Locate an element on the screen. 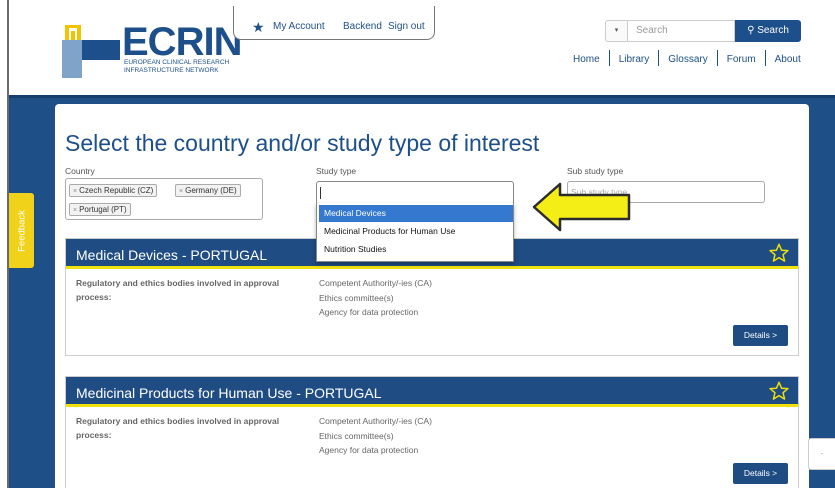  my-account-link: My Account is located at coordinates (299, 26).